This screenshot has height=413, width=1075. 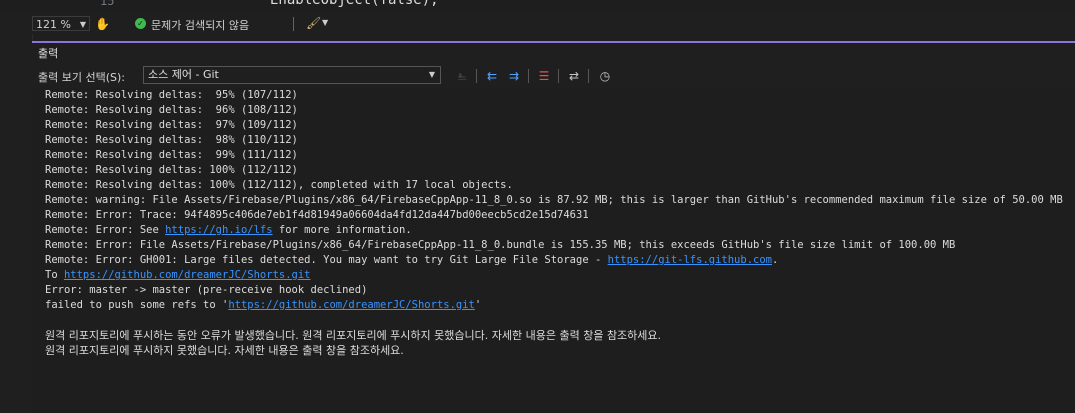 I want to click on output-line: Remote: Resolving deltas: 97% (109/112), so click(x=171, y=125).